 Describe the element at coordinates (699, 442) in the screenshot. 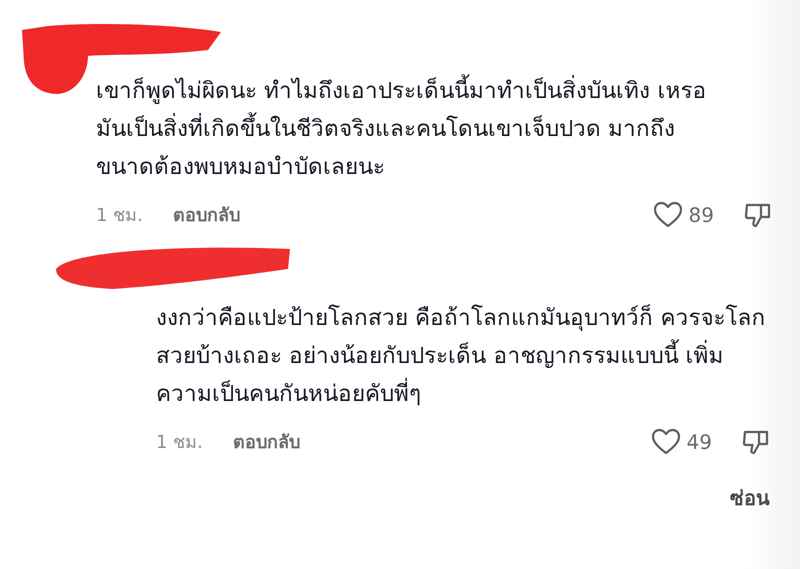

I see `like-count: 49` at that location.